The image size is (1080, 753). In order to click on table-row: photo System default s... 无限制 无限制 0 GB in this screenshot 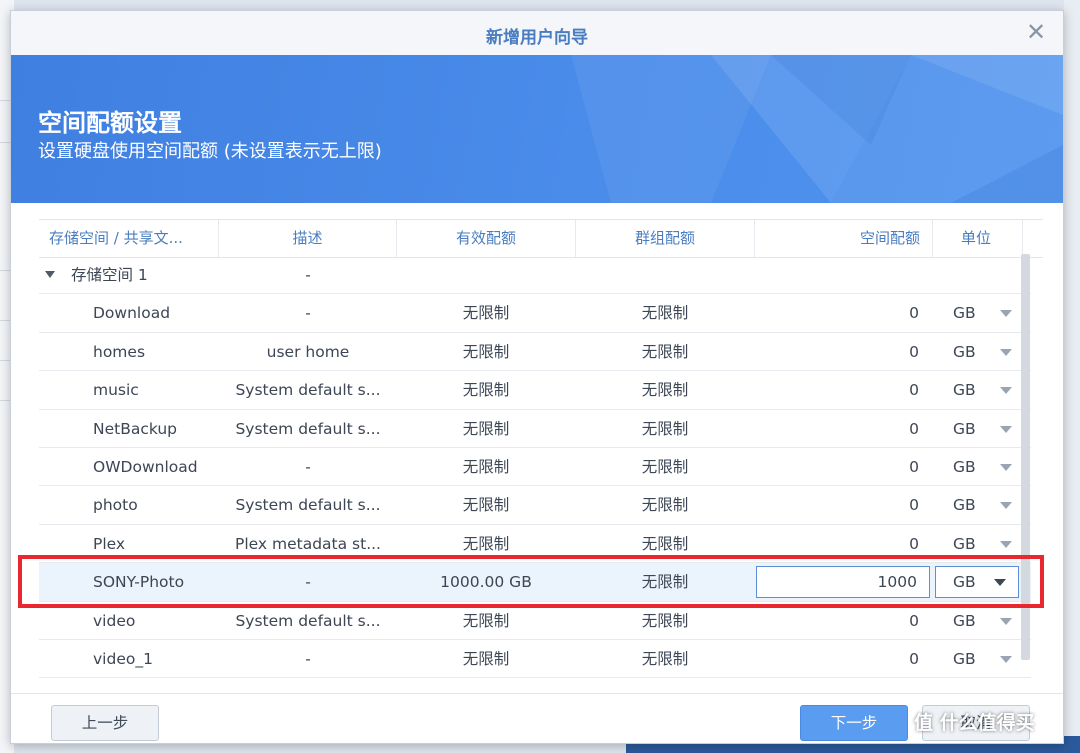, I will do `click(535, 505)`.